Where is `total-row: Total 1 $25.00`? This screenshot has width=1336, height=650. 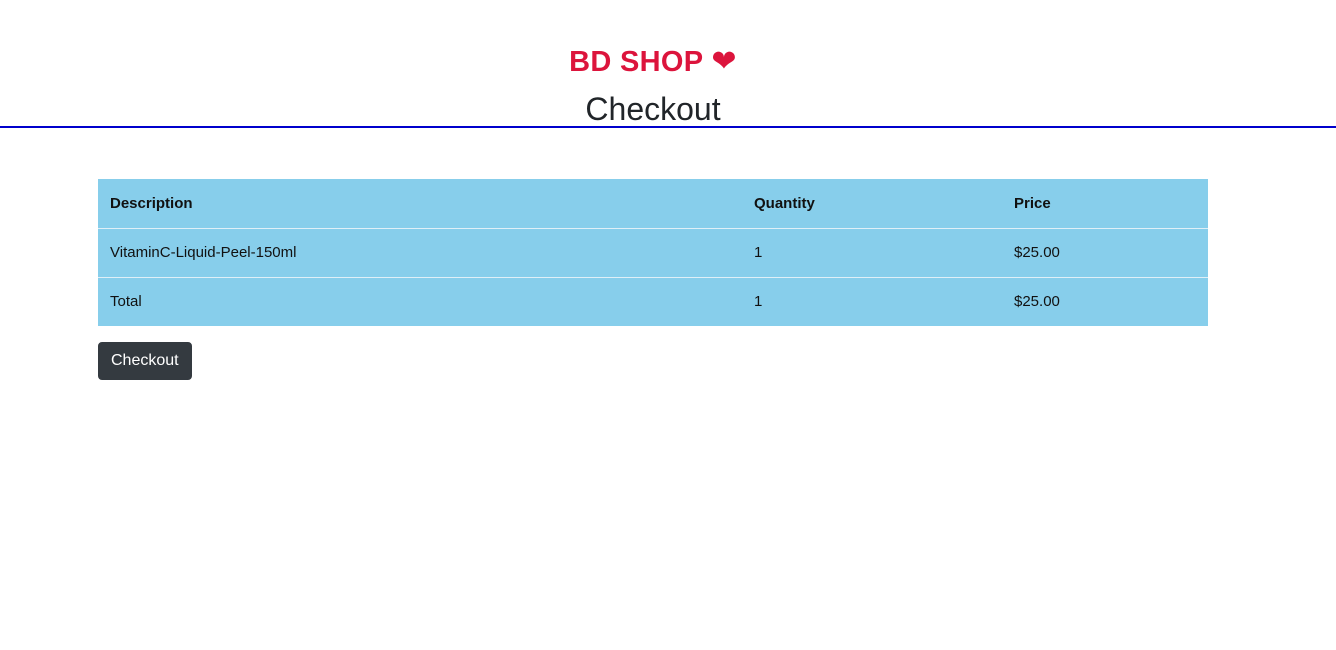 total-row: Total 1 $25.00 is located at coordinates (653, 301).